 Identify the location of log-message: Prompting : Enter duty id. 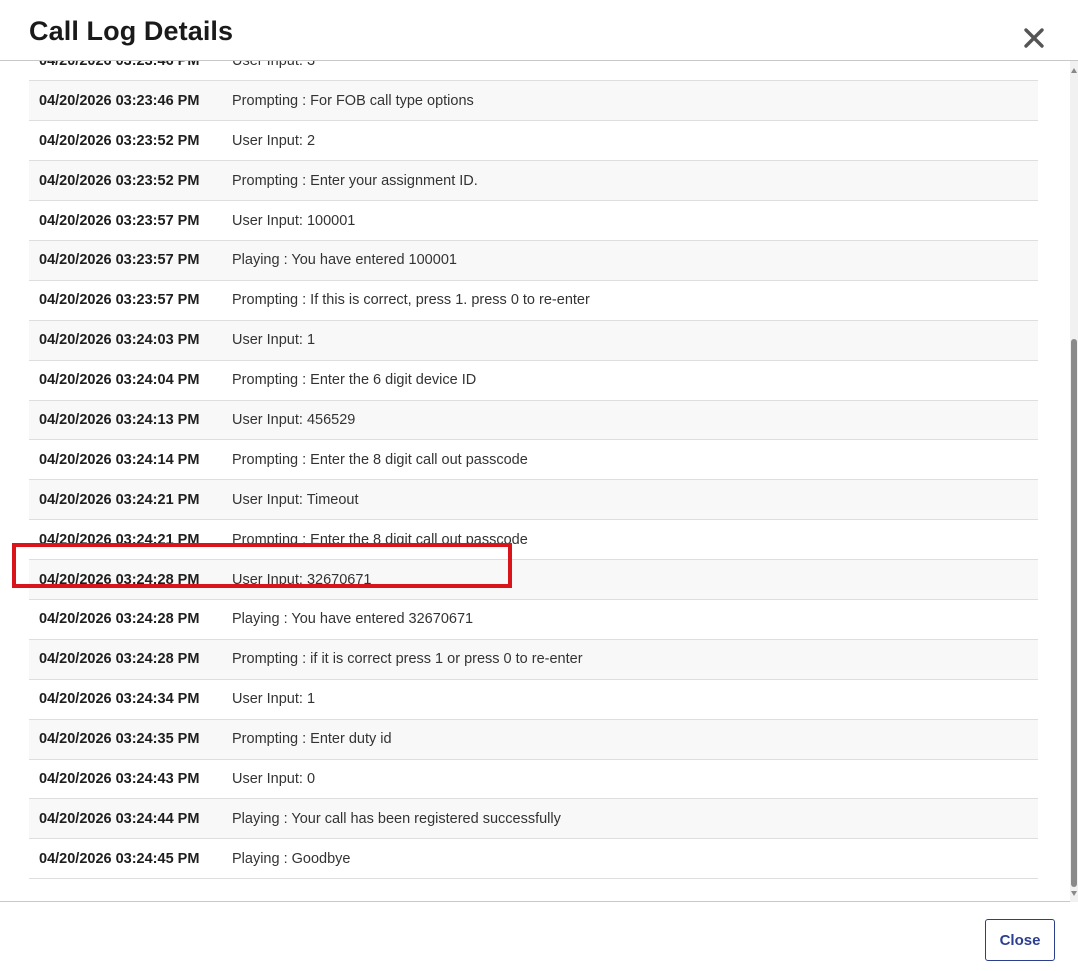
(312, 739).